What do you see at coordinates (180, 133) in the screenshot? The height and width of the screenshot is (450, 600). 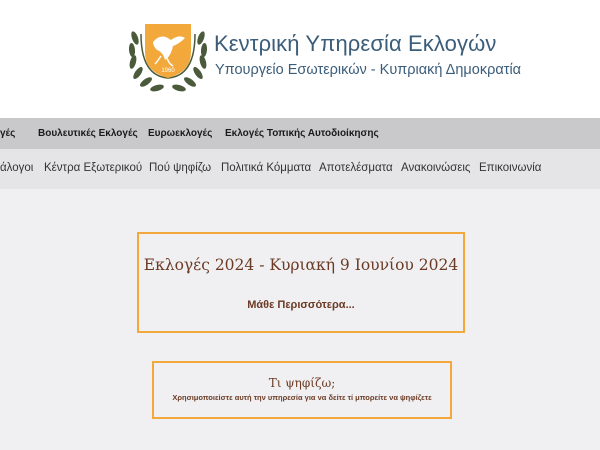 I see `nav-item-euro-elections: Ευρωεκλογές` at bounding box center [180, 133].